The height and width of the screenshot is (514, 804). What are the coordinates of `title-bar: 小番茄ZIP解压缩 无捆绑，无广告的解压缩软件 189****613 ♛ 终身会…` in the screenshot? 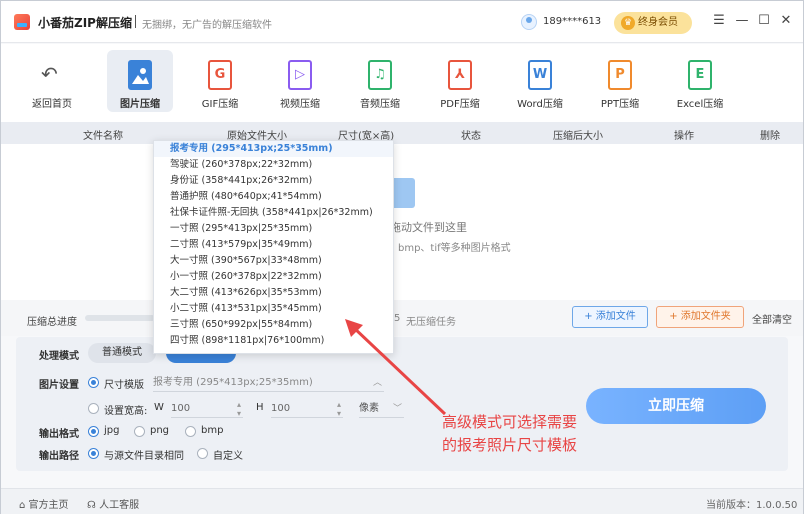 It's located at (402, 22).